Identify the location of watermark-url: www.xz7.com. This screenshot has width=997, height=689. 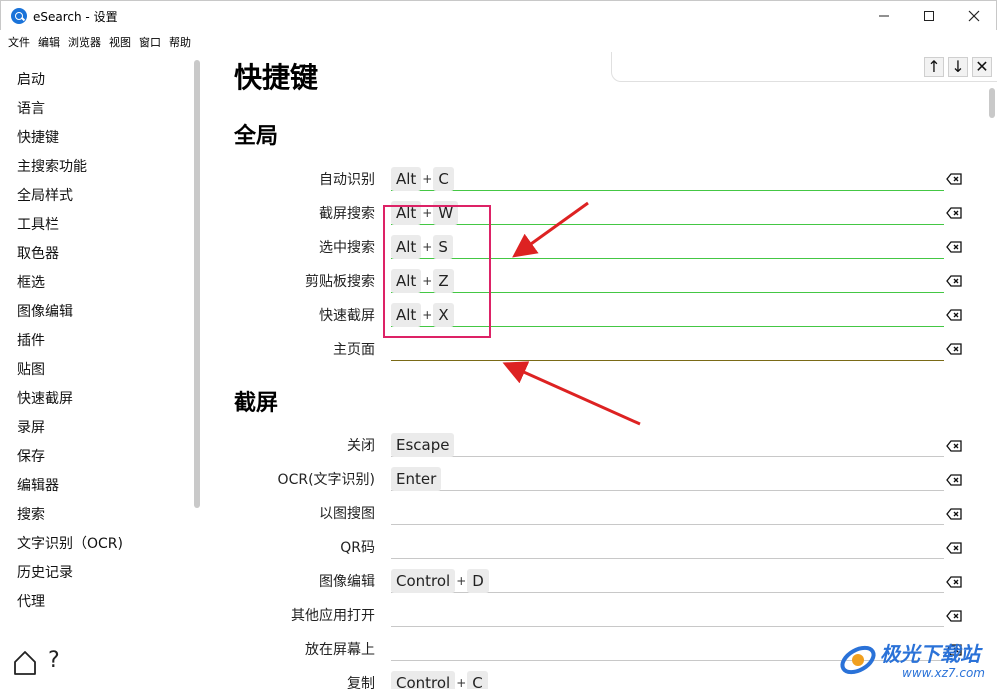
(943, 673).